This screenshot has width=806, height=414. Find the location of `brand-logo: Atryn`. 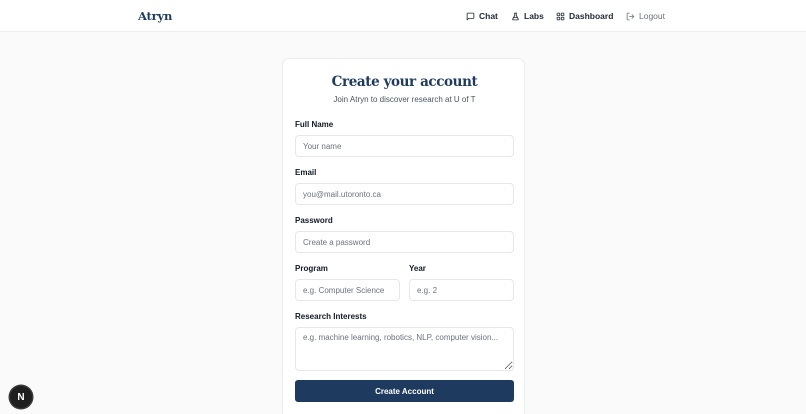

brand-logo: Atryn is located at coordinates (155, 16).